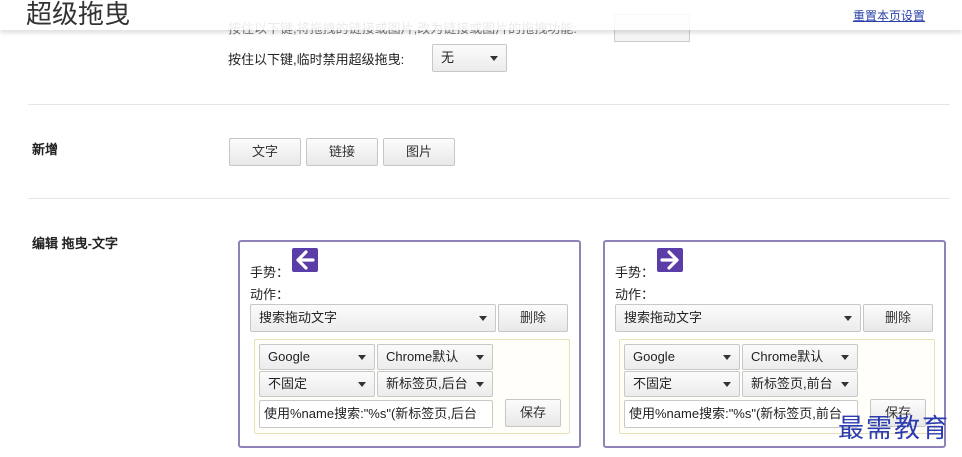 Image resolution: width=962 pixels, height=457 pixels. Describe the element at coordinates (792, 383) in the screenshot. I see `tab-mode-value: 新标签页,前台` at that location.